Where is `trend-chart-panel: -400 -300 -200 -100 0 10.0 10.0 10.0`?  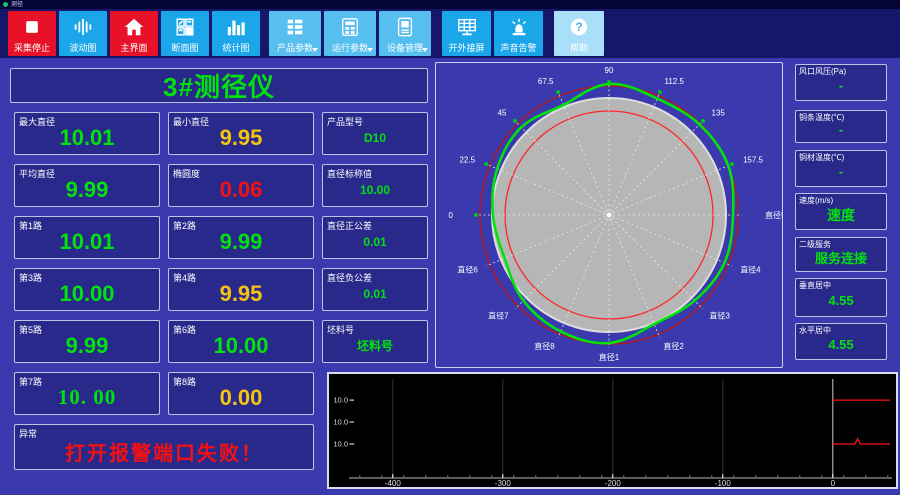
trend-chart-panel: -400 -300 -200 -100 0 10.0 10.0 10.0 is located at coordinates (612, 430).